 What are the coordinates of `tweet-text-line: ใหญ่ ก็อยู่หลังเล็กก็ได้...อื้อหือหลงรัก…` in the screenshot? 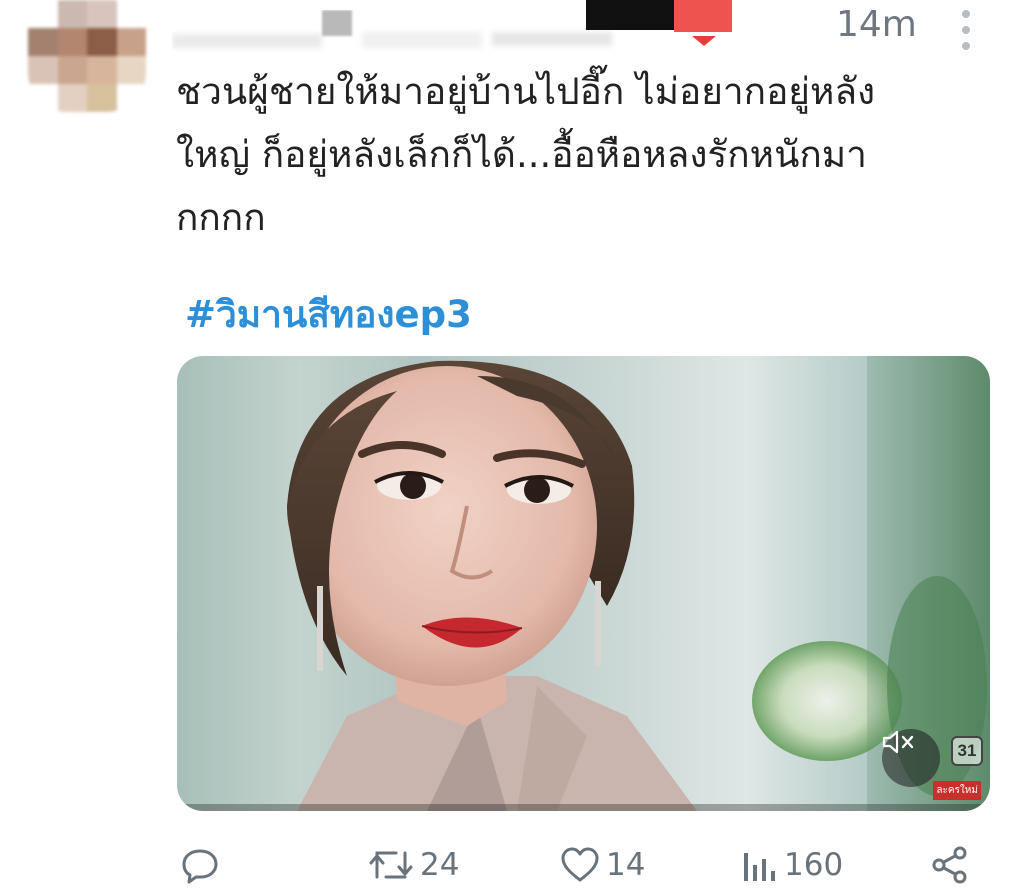 It's located at (521, 154).